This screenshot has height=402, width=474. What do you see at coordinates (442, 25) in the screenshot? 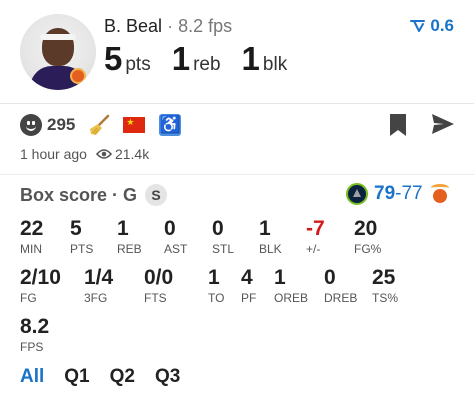
I see `fps-trend-value: 0.6` at bounding box center [442, 25].